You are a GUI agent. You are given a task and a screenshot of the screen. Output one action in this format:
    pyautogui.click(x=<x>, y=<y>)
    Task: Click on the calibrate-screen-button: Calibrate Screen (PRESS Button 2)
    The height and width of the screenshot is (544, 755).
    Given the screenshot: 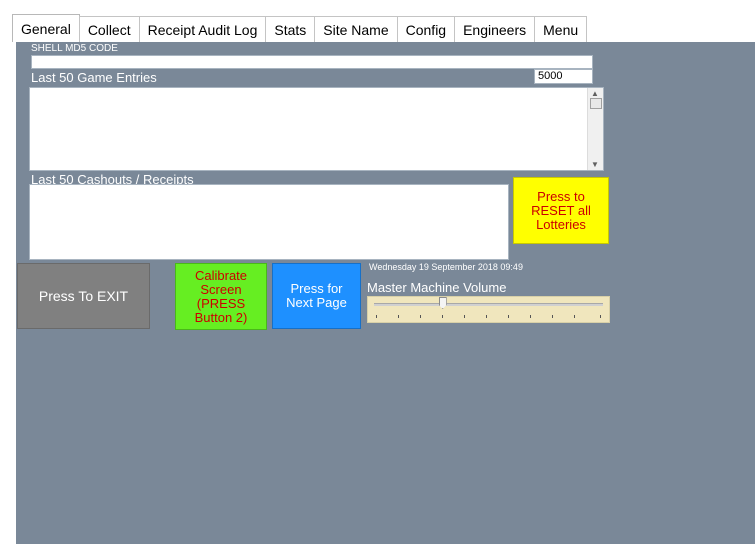 What is the action you would take?
    pyautogui.click(x=221, y=296)
    